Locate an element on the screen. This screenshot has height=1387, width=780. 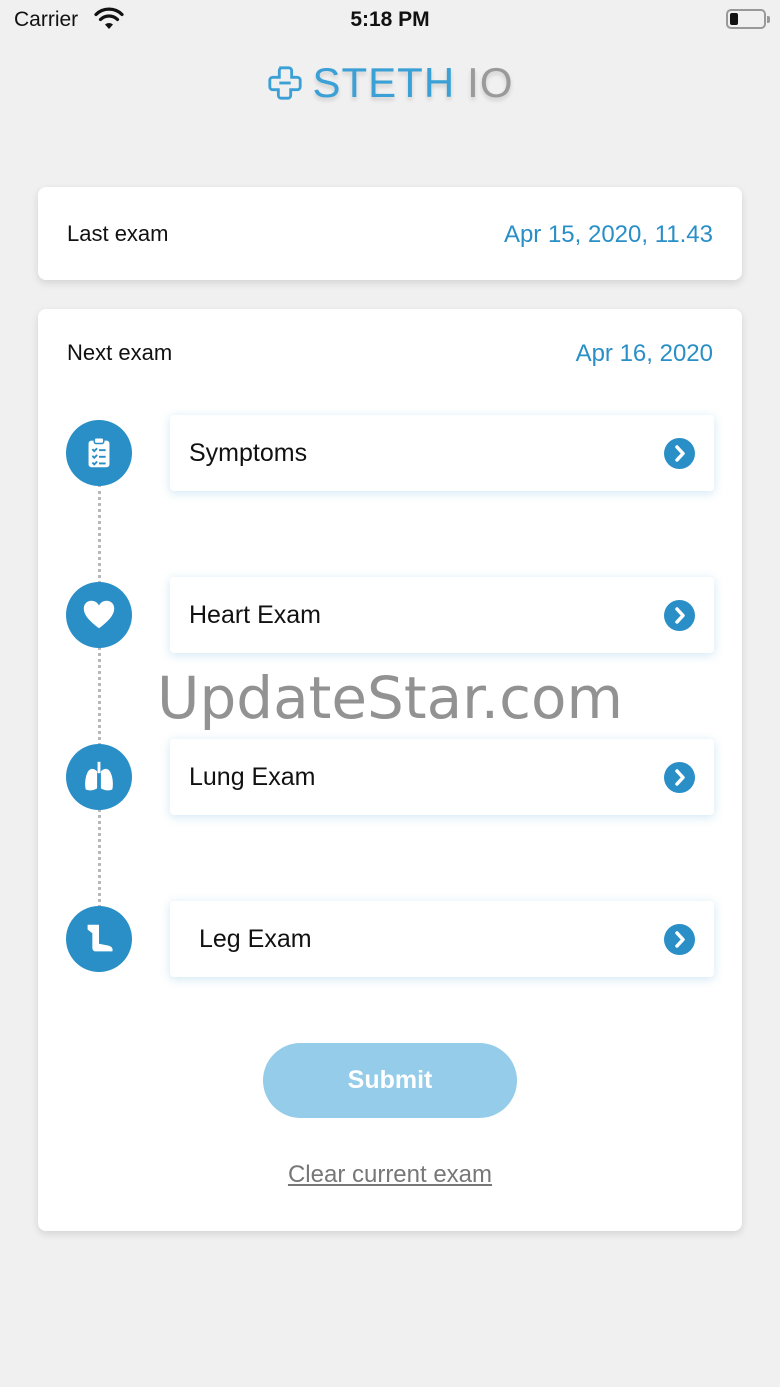
submit-button: Submit is located at coordinates (390, 1080).